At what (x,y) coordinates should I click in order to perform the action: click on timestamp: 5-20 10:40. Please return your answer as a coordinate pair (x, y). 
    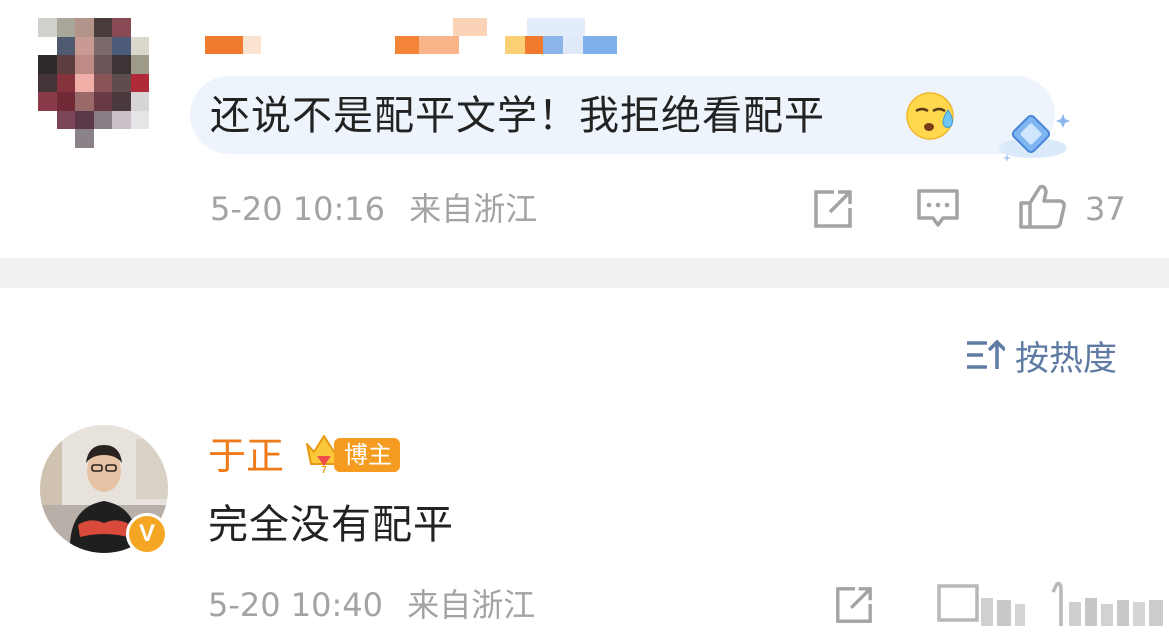
    Looking at the image, I should click on (296, 605).